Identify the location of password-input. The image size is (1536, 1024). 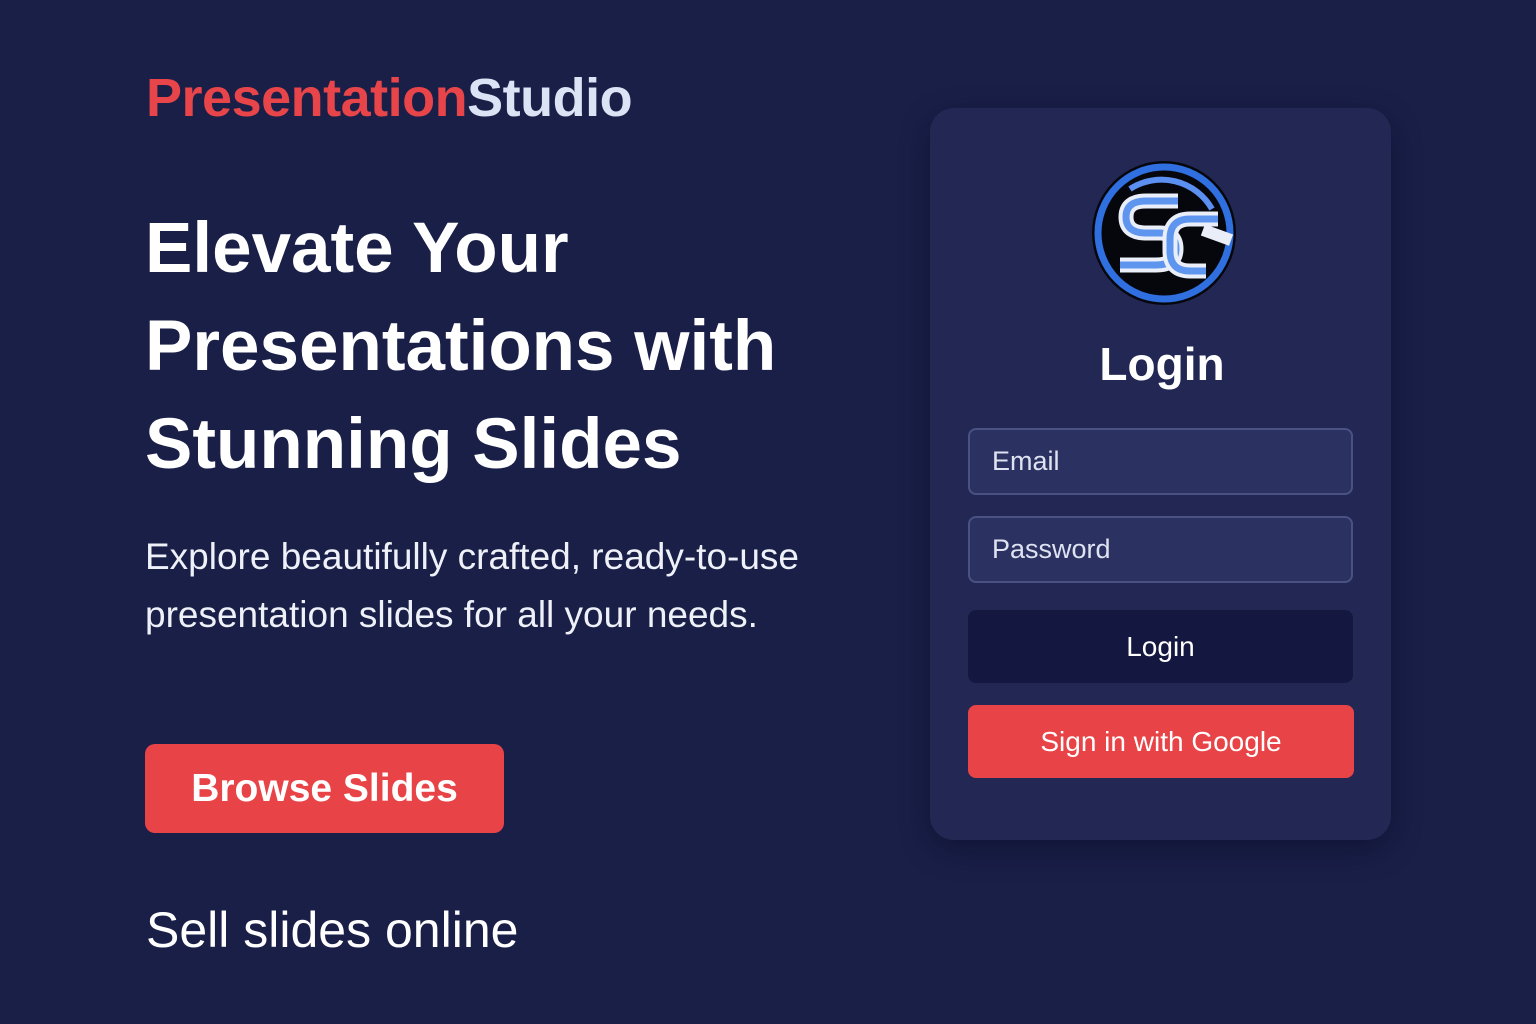
(1160, 549).